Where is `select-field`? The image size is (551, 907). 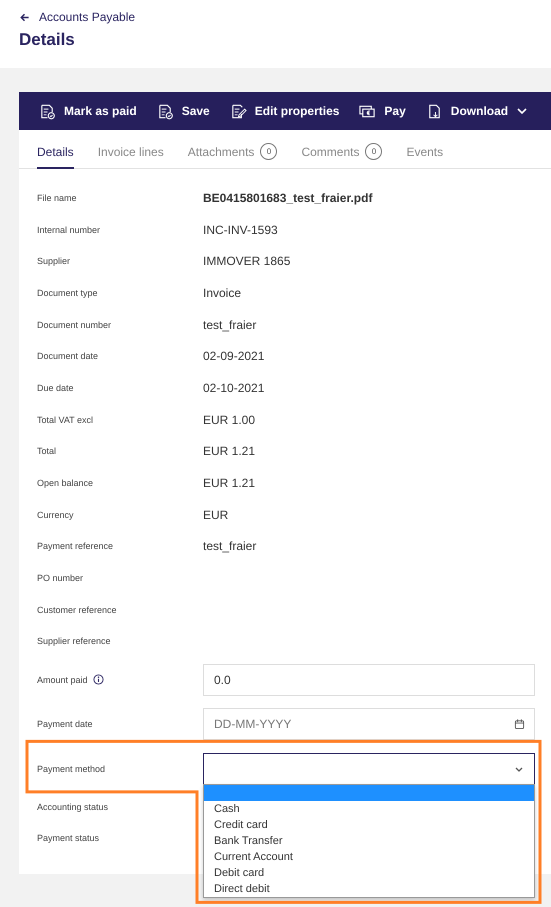
select-field is located at coordinates (369, 768).